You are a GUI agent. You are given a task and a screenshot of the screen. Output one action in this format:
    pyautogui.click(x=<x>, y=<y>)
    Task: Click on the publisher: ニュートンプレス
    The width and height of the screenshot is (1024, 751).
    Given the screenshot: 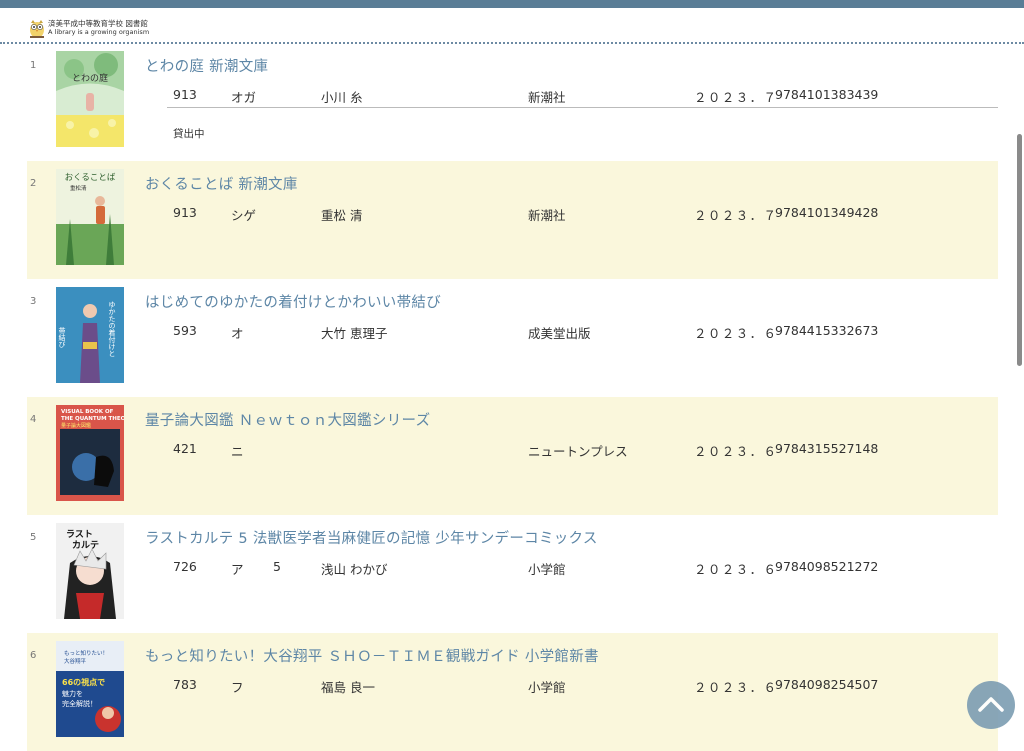 What is the action you would take?
    pyautogui.click(x=578, y=451)
    